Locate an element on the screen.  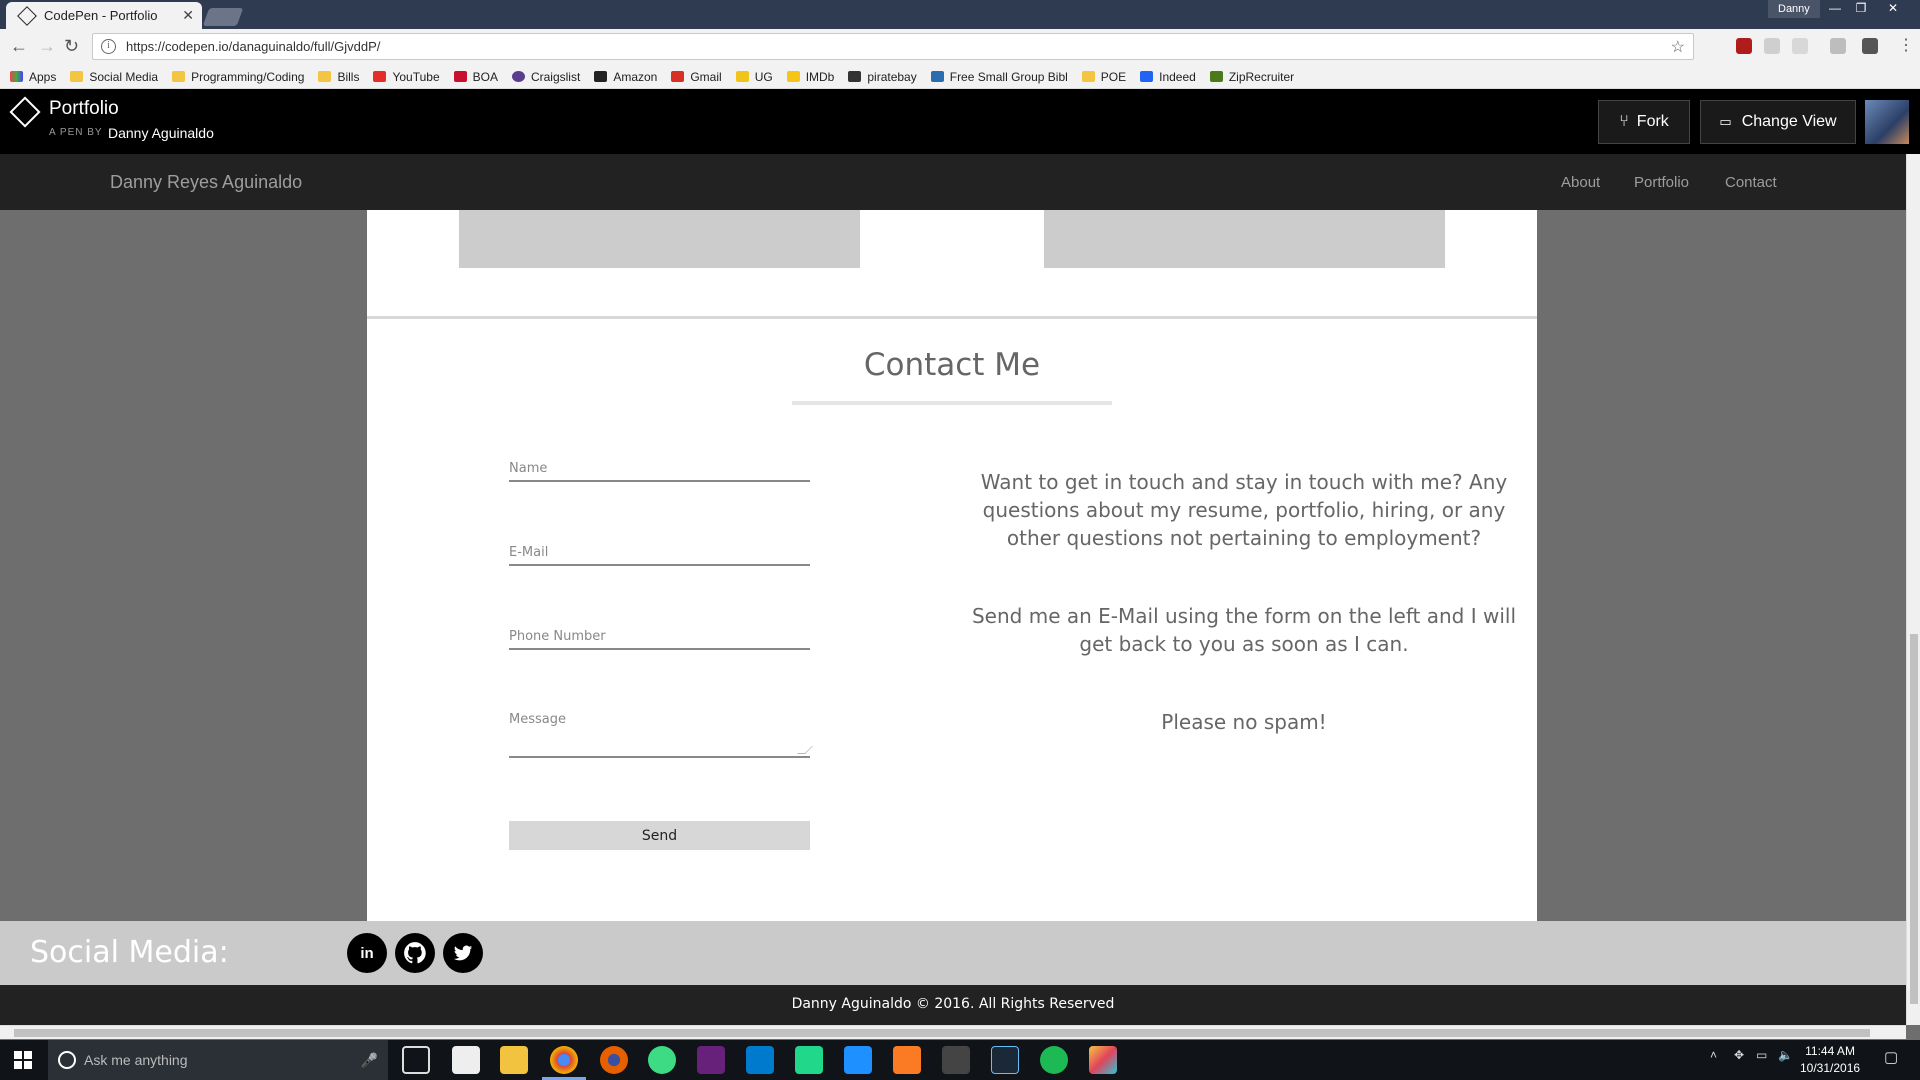
system-clock: 11:44 AM 10/31/2016 is located at coordinates (1830, 1060).